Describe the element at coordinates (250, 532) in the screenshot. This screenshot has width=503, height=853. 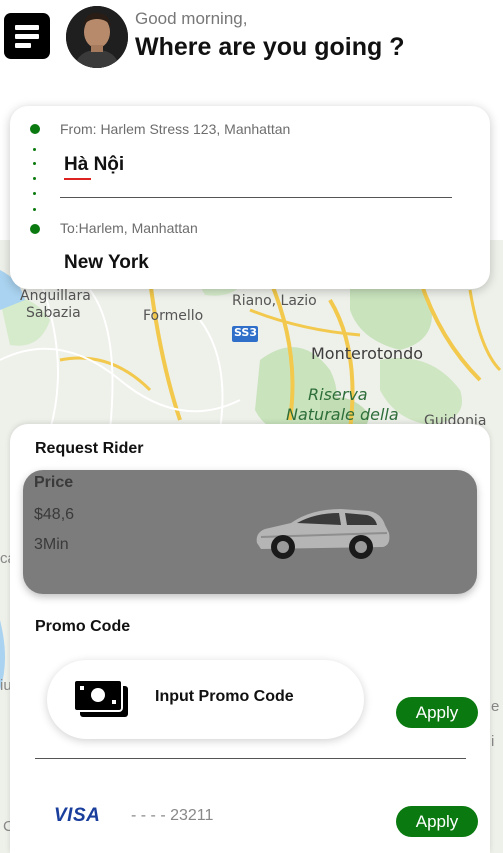
I see `ride-option-card` at that location.